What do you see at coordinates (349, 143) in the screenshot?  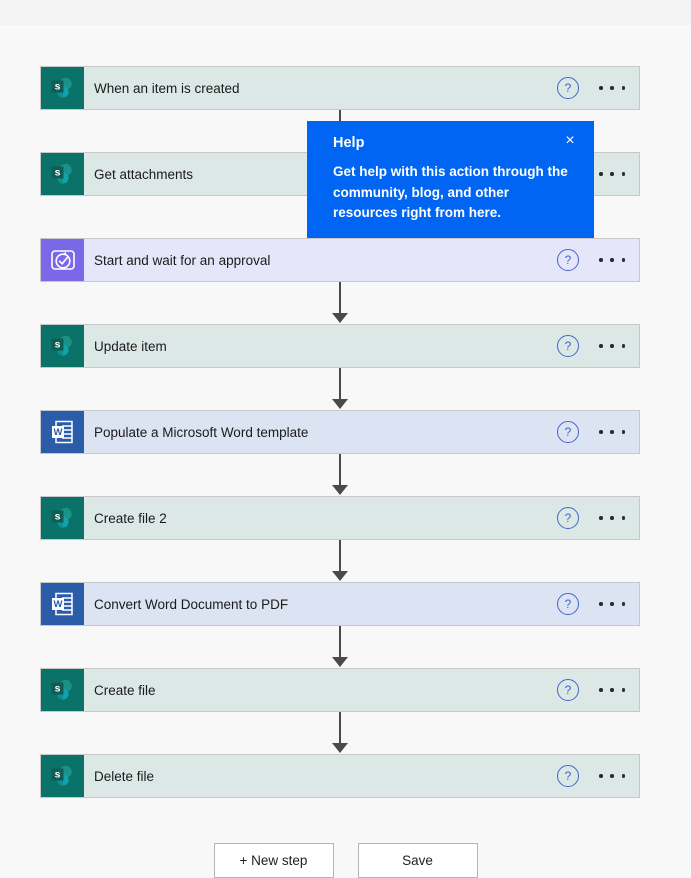 I see `help-callout-title: Help` at bounding box center [349, 143].